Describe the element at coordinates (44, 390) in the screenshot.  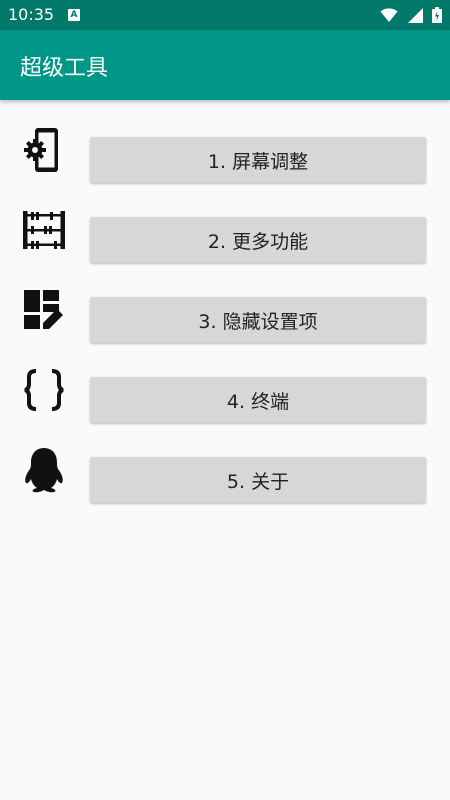
I see `code-braces-icon` at that location.